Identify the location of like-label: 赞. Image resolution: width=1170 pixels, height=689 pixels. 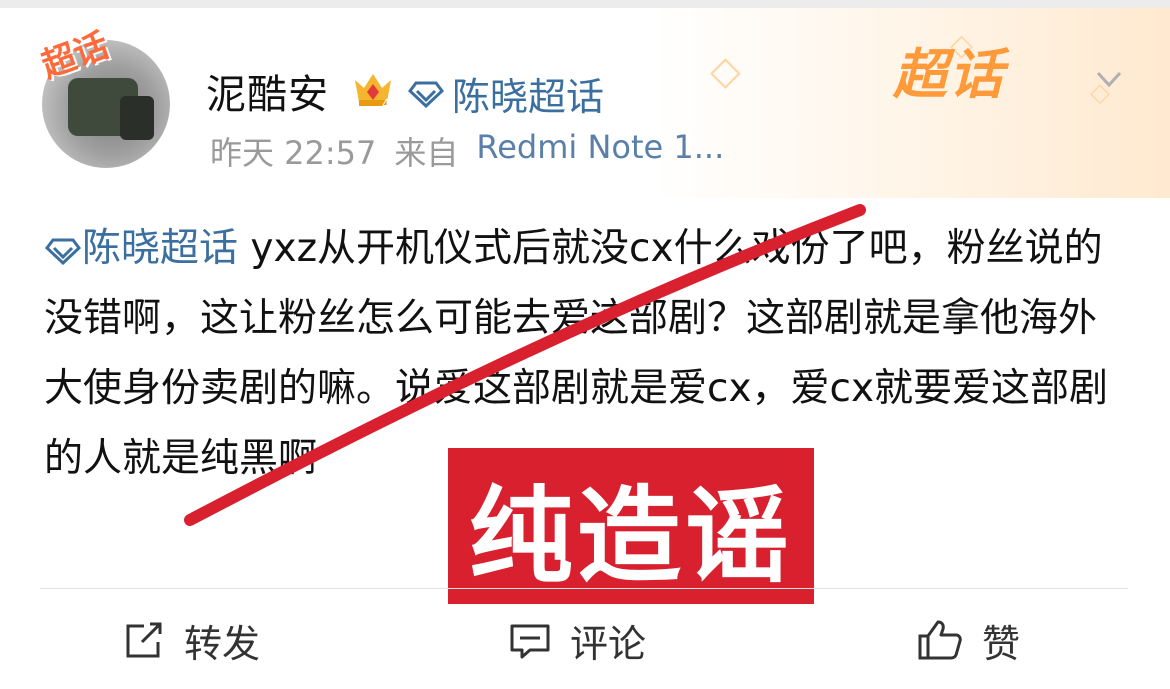
(1001, 643).